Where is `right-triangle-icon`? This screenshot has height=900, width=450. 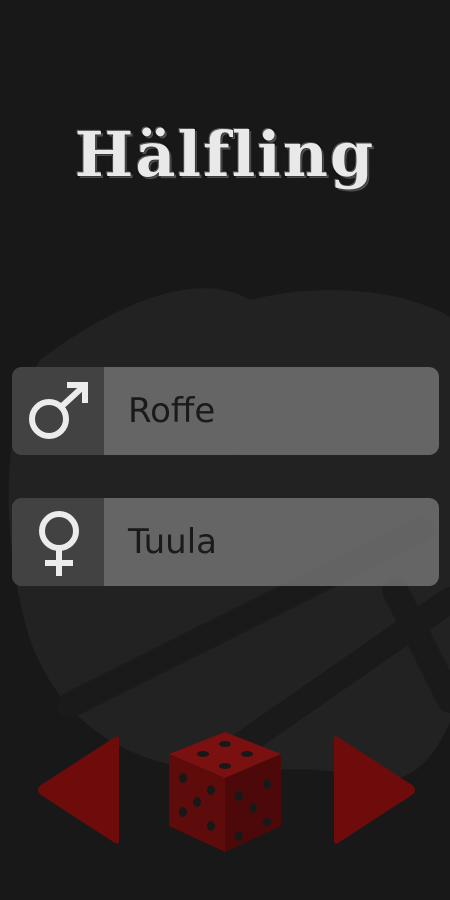
right-triangle-icon is located at coordinates (374, 790).